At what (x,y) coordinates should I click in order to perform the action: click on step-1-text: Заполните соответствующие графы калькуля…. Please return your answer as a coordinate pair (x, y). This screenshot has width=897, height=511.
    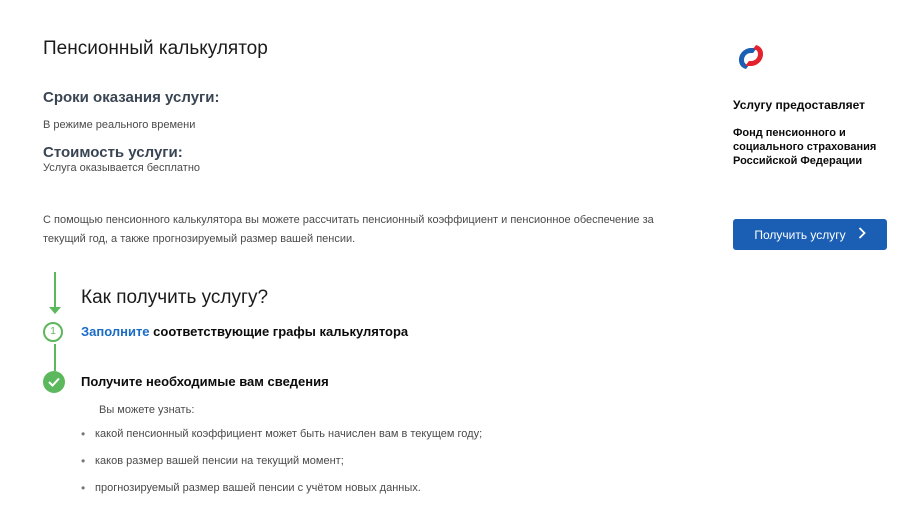
    Looking at the image, I should click on (244, 331).